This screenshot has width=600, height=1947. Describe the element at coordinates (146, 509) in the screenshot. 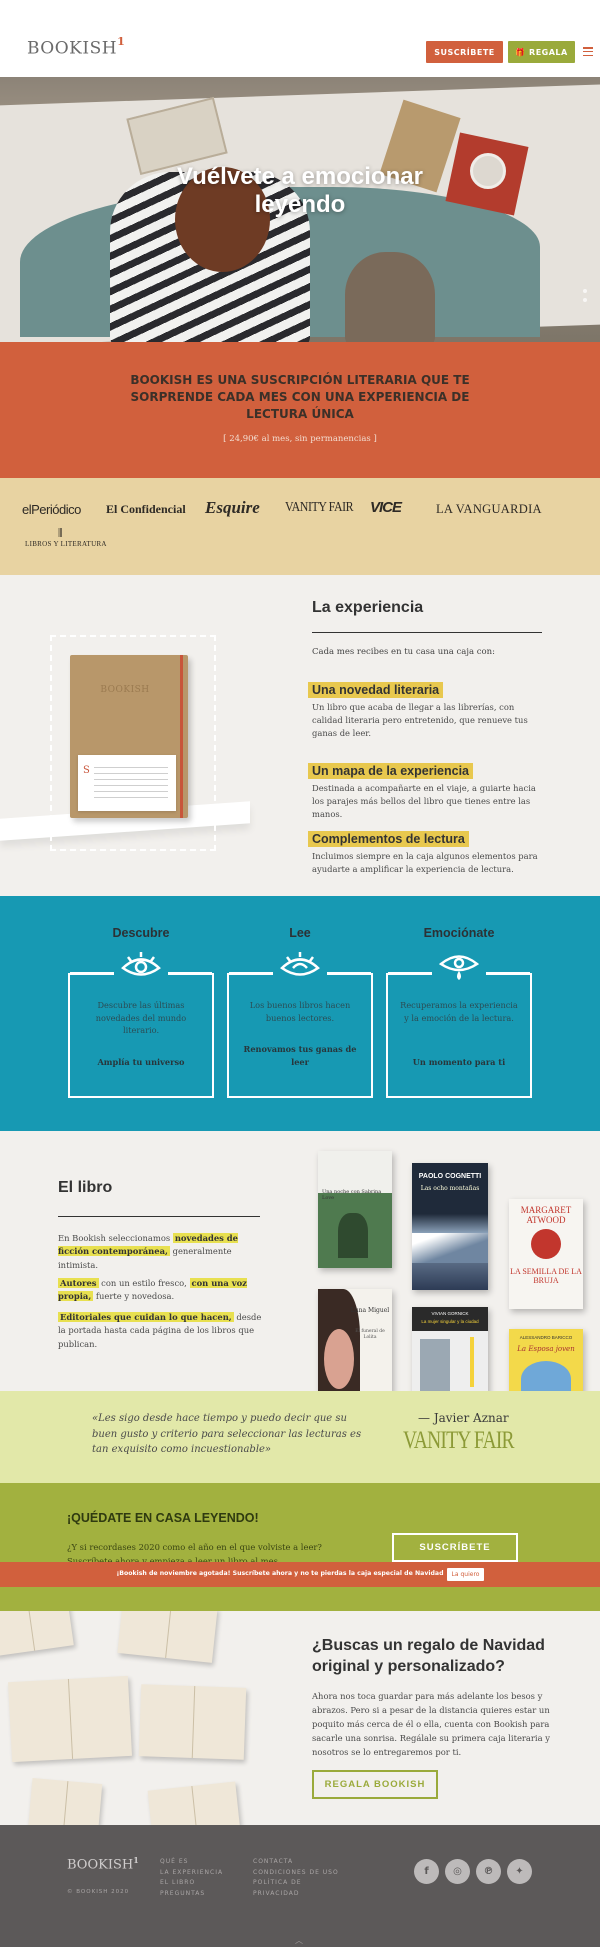

I see `press-logo-elconfidencial: El Confidencial` at that location.